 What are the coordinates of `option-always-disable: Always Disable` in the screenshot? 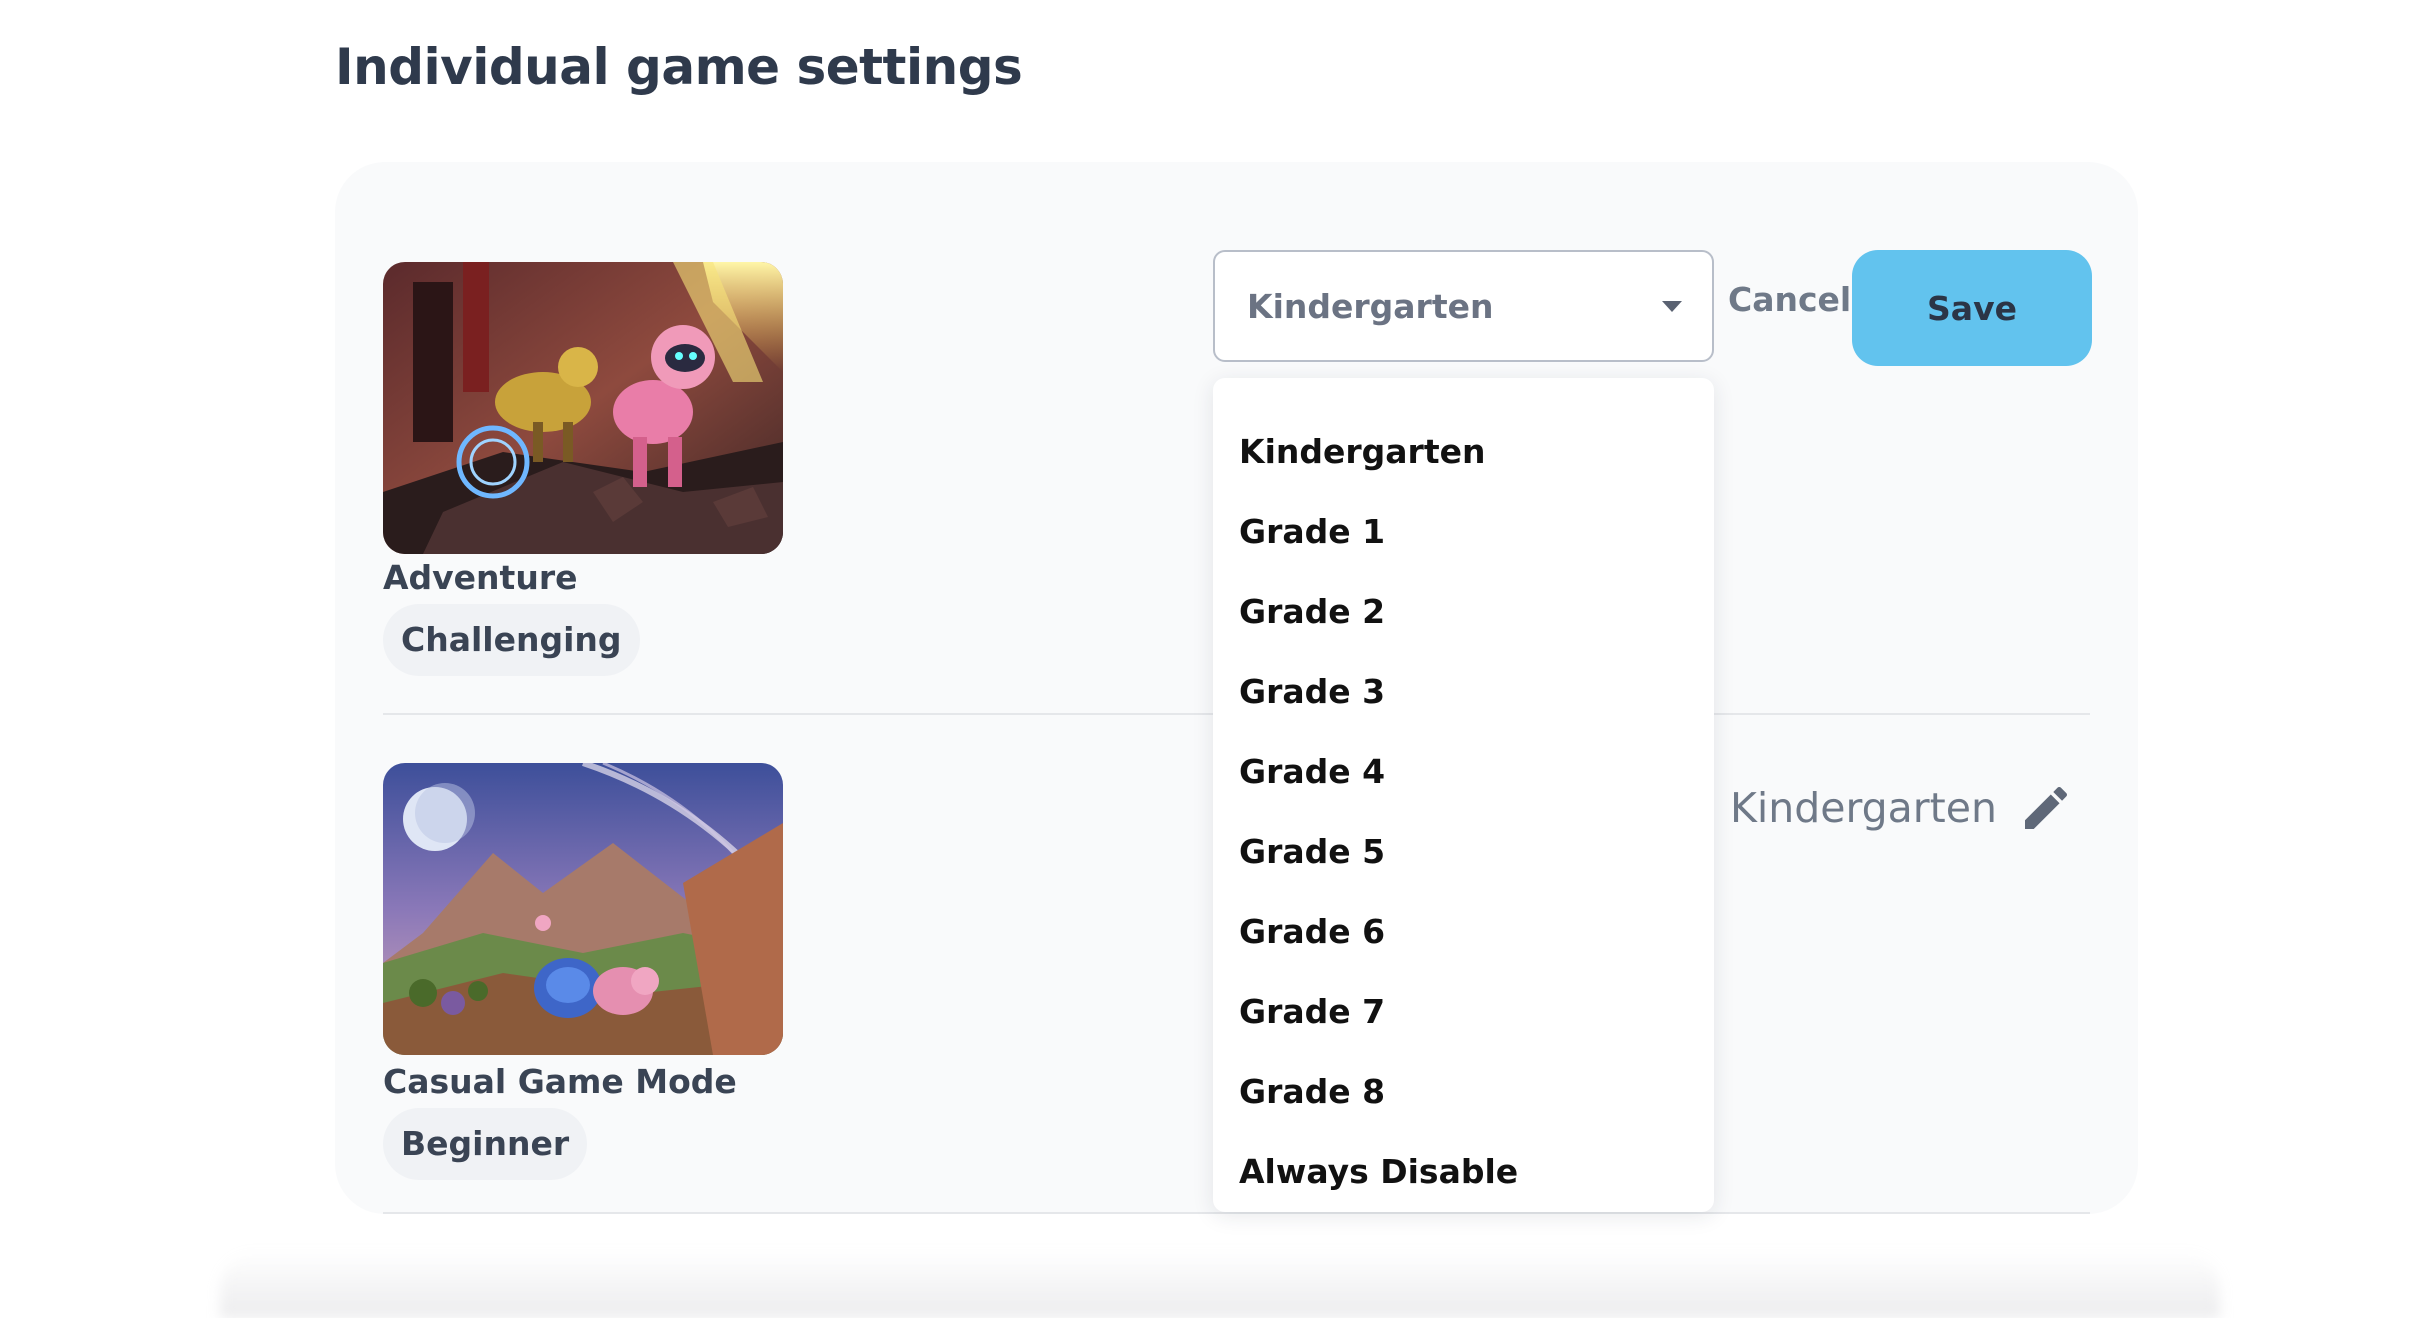 It's located at (1463, 1172).